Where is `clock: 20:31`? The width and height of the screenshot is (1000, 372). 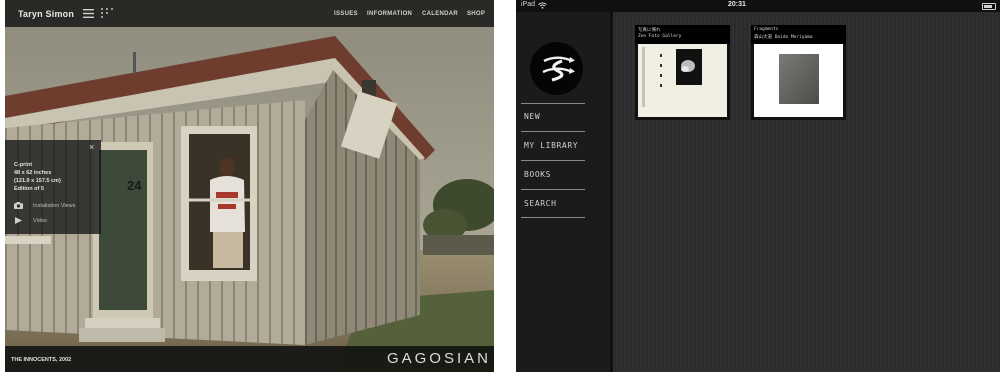
clock: 20:31 is located at coordinates (737, 4).